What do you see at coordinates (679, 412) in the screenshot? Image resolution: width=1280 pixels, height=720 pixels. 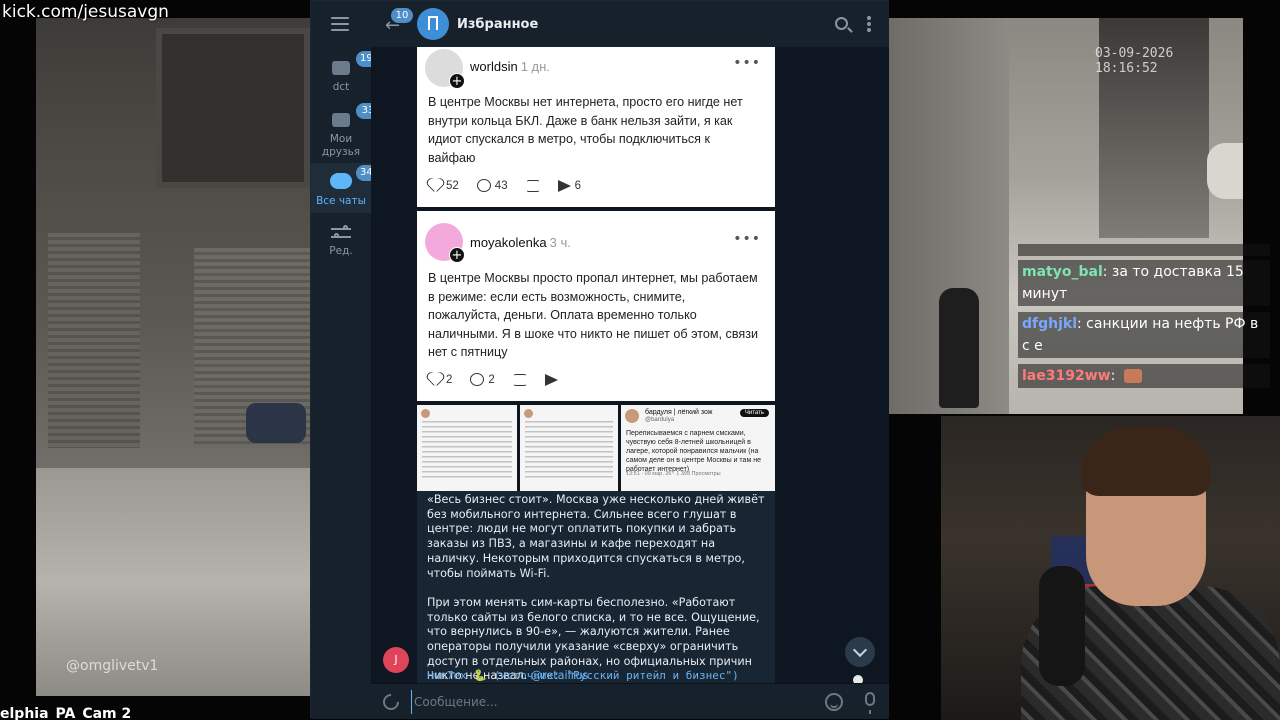 I see `thumb-author: бардуля | лёгкий зож` at bounding box center [679, 412].